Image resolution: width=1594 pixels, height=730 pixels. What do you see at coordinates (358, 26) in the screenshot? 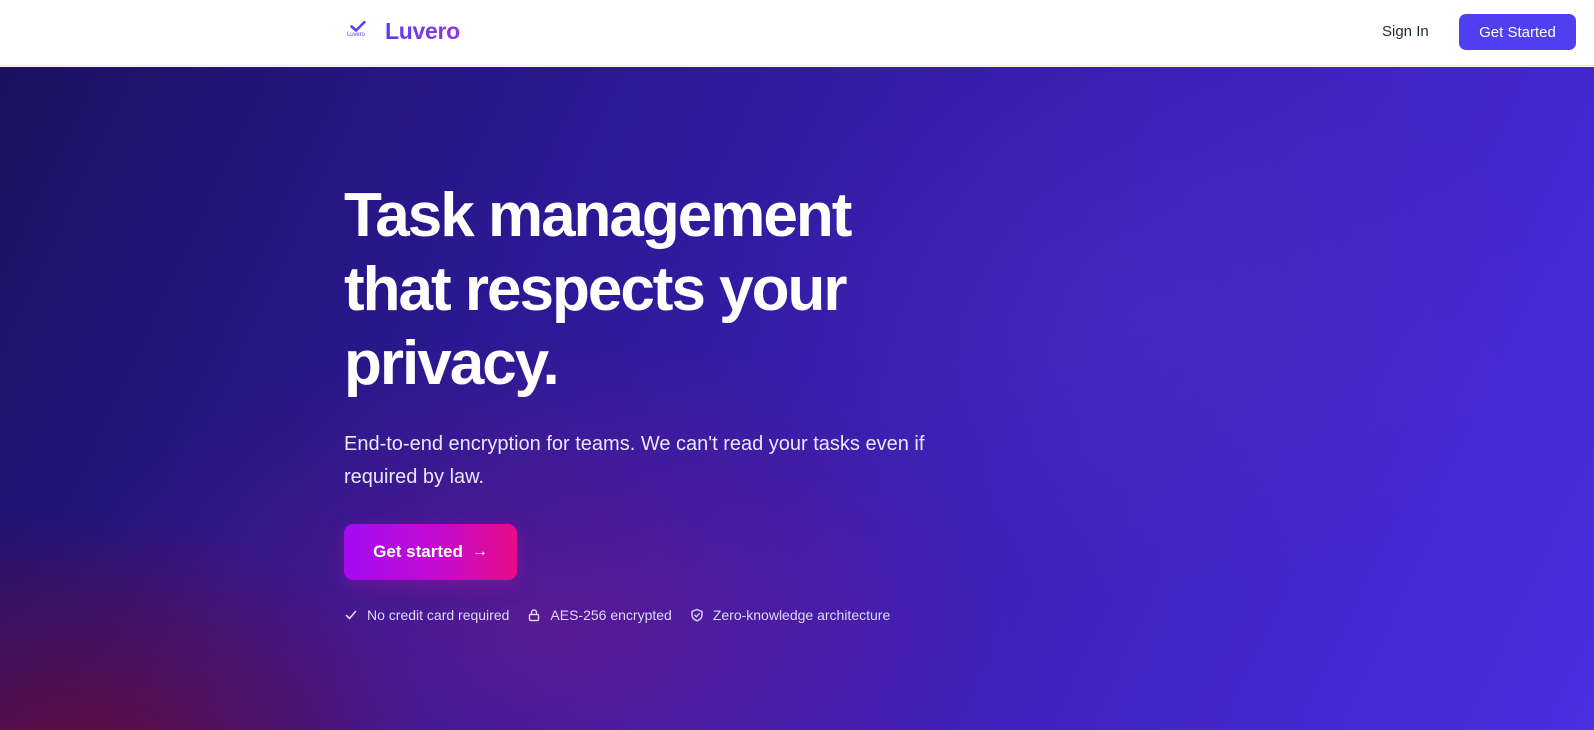
I see `checkmark-logo-icon` at bounding box center [358, 26].